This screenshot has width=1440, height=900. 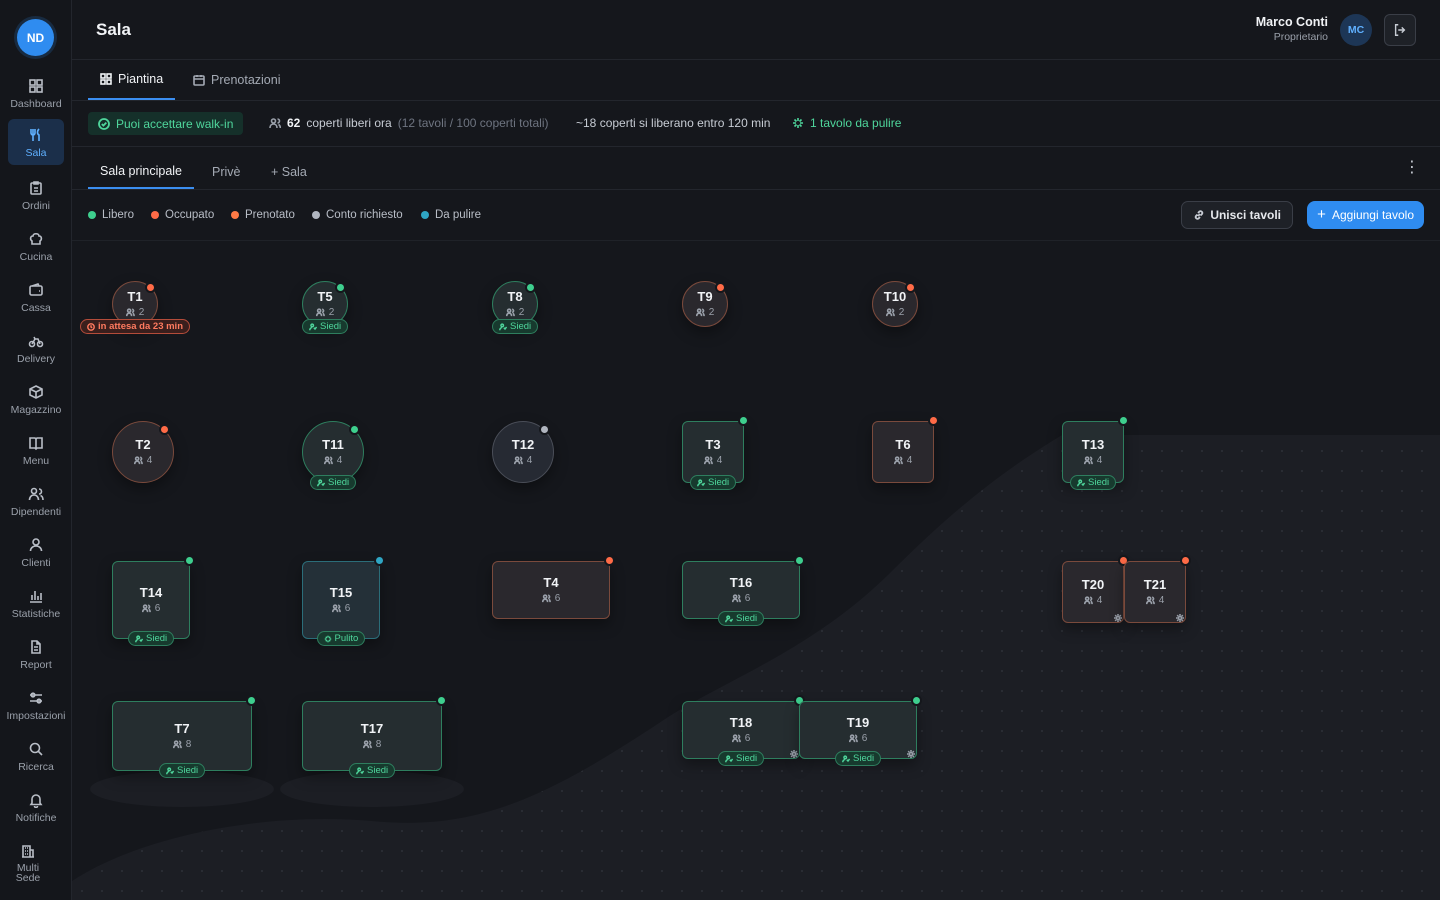 What do you see at coordinates (263, 215) in the screenshot?
I see `legend-prenotato: Prenotato` at bounding box center [263, 215].